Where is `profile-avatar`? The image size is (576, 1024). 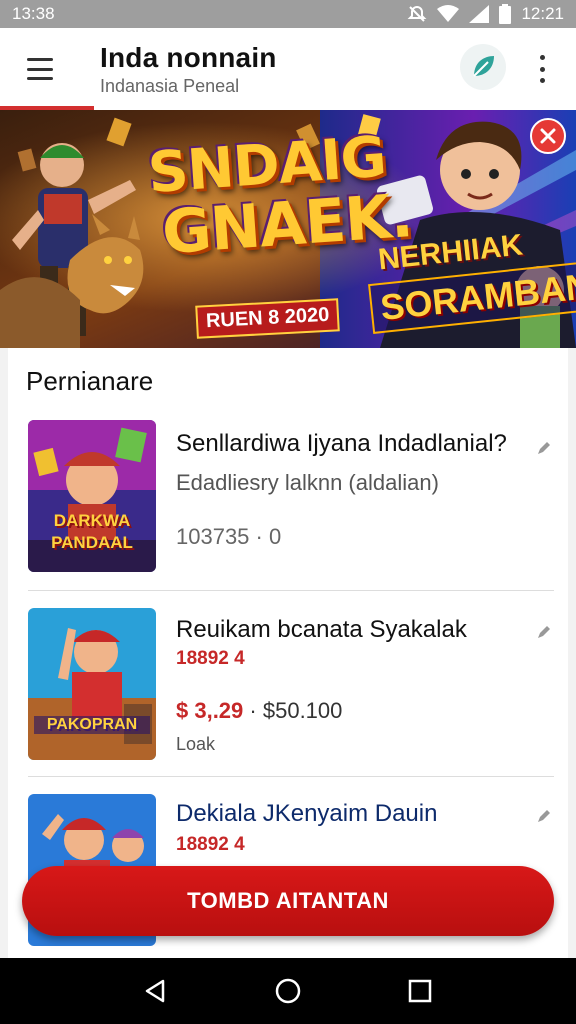 profile-avatar is located at coordinates (483, 67).